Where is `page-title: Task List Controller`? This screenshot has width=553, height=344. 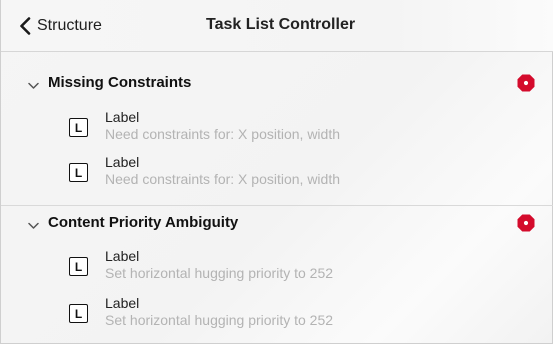
page-title: Task List Controller is located at coordinates (281, 24).